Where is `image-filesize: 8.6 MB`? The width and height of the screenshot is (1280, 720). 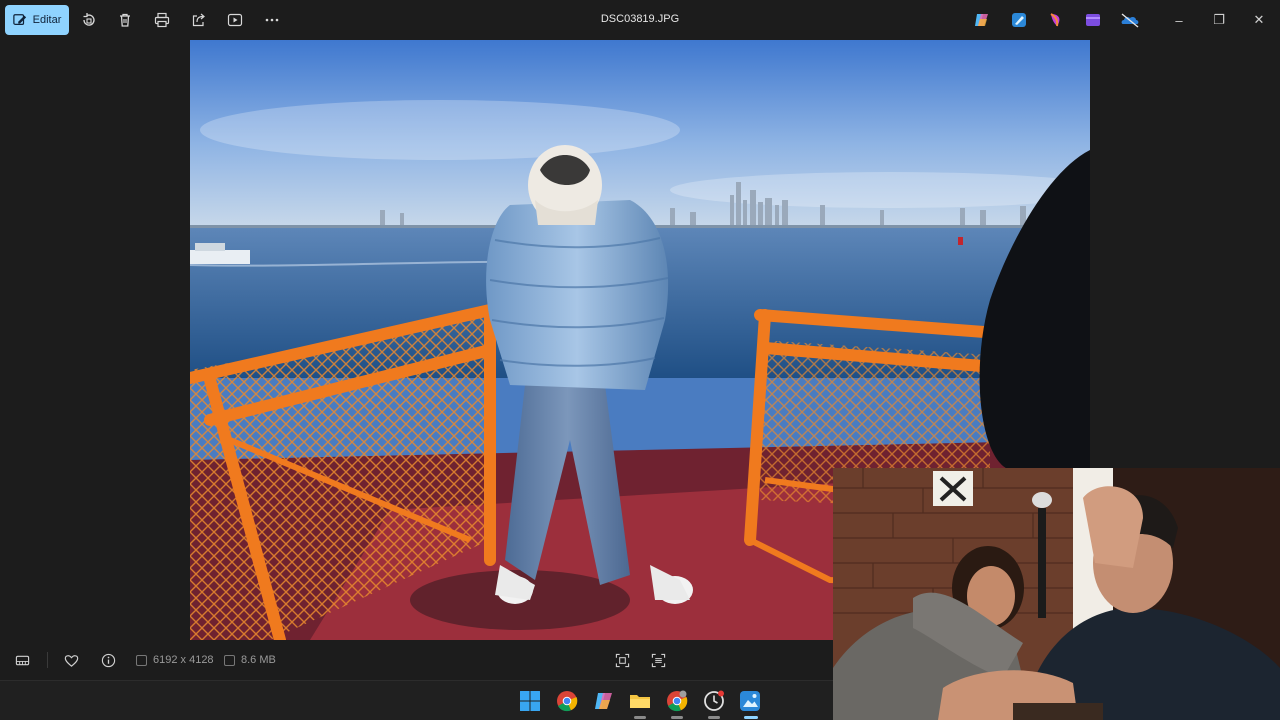 image-filesize: 8.6 MB is located at coordinates (250, 660).